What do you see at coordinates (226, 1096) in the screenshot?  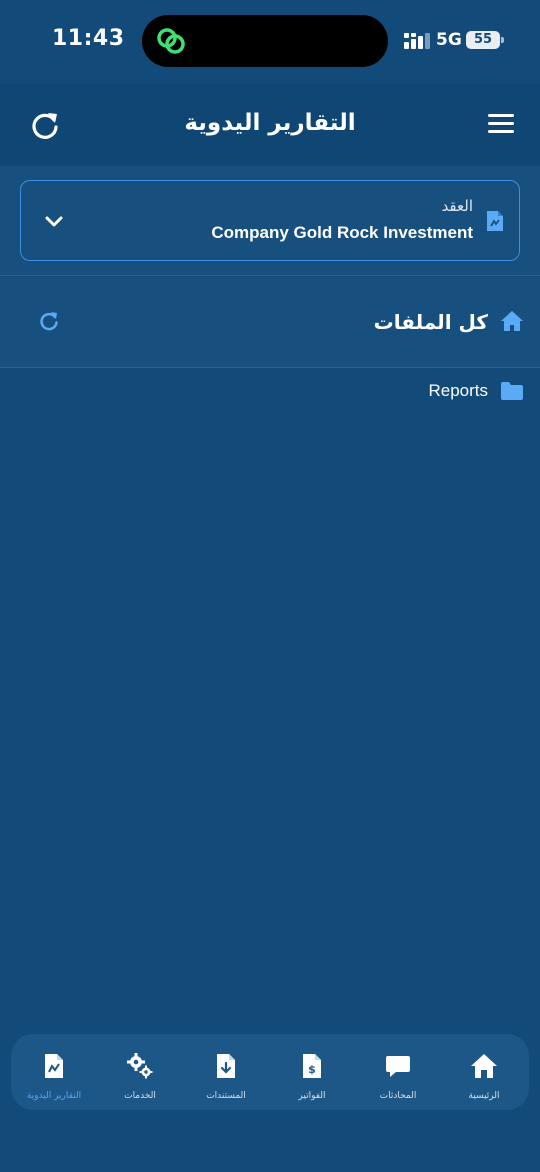 I see `nav-label: المستندات` at bounding box center [226, 1096].